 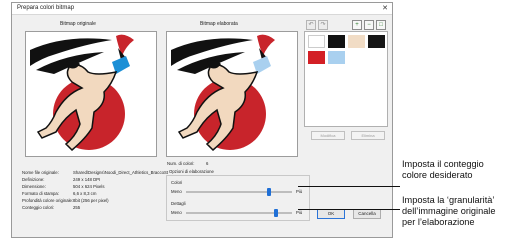 What do you see at coordinates (369, 25) in the screenshot?
I see `zoom-out-icon: −` at bounding box center [369, 25].